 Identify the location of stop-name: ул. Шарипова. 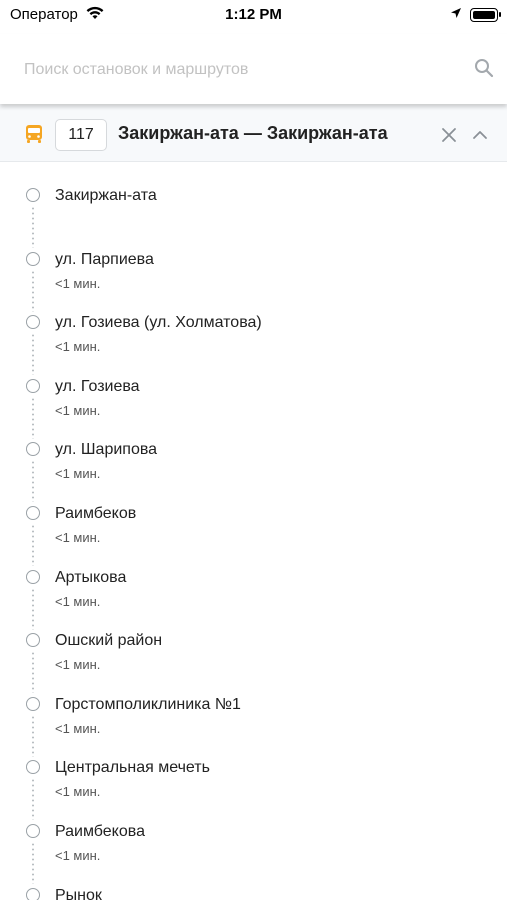
(106, 450).